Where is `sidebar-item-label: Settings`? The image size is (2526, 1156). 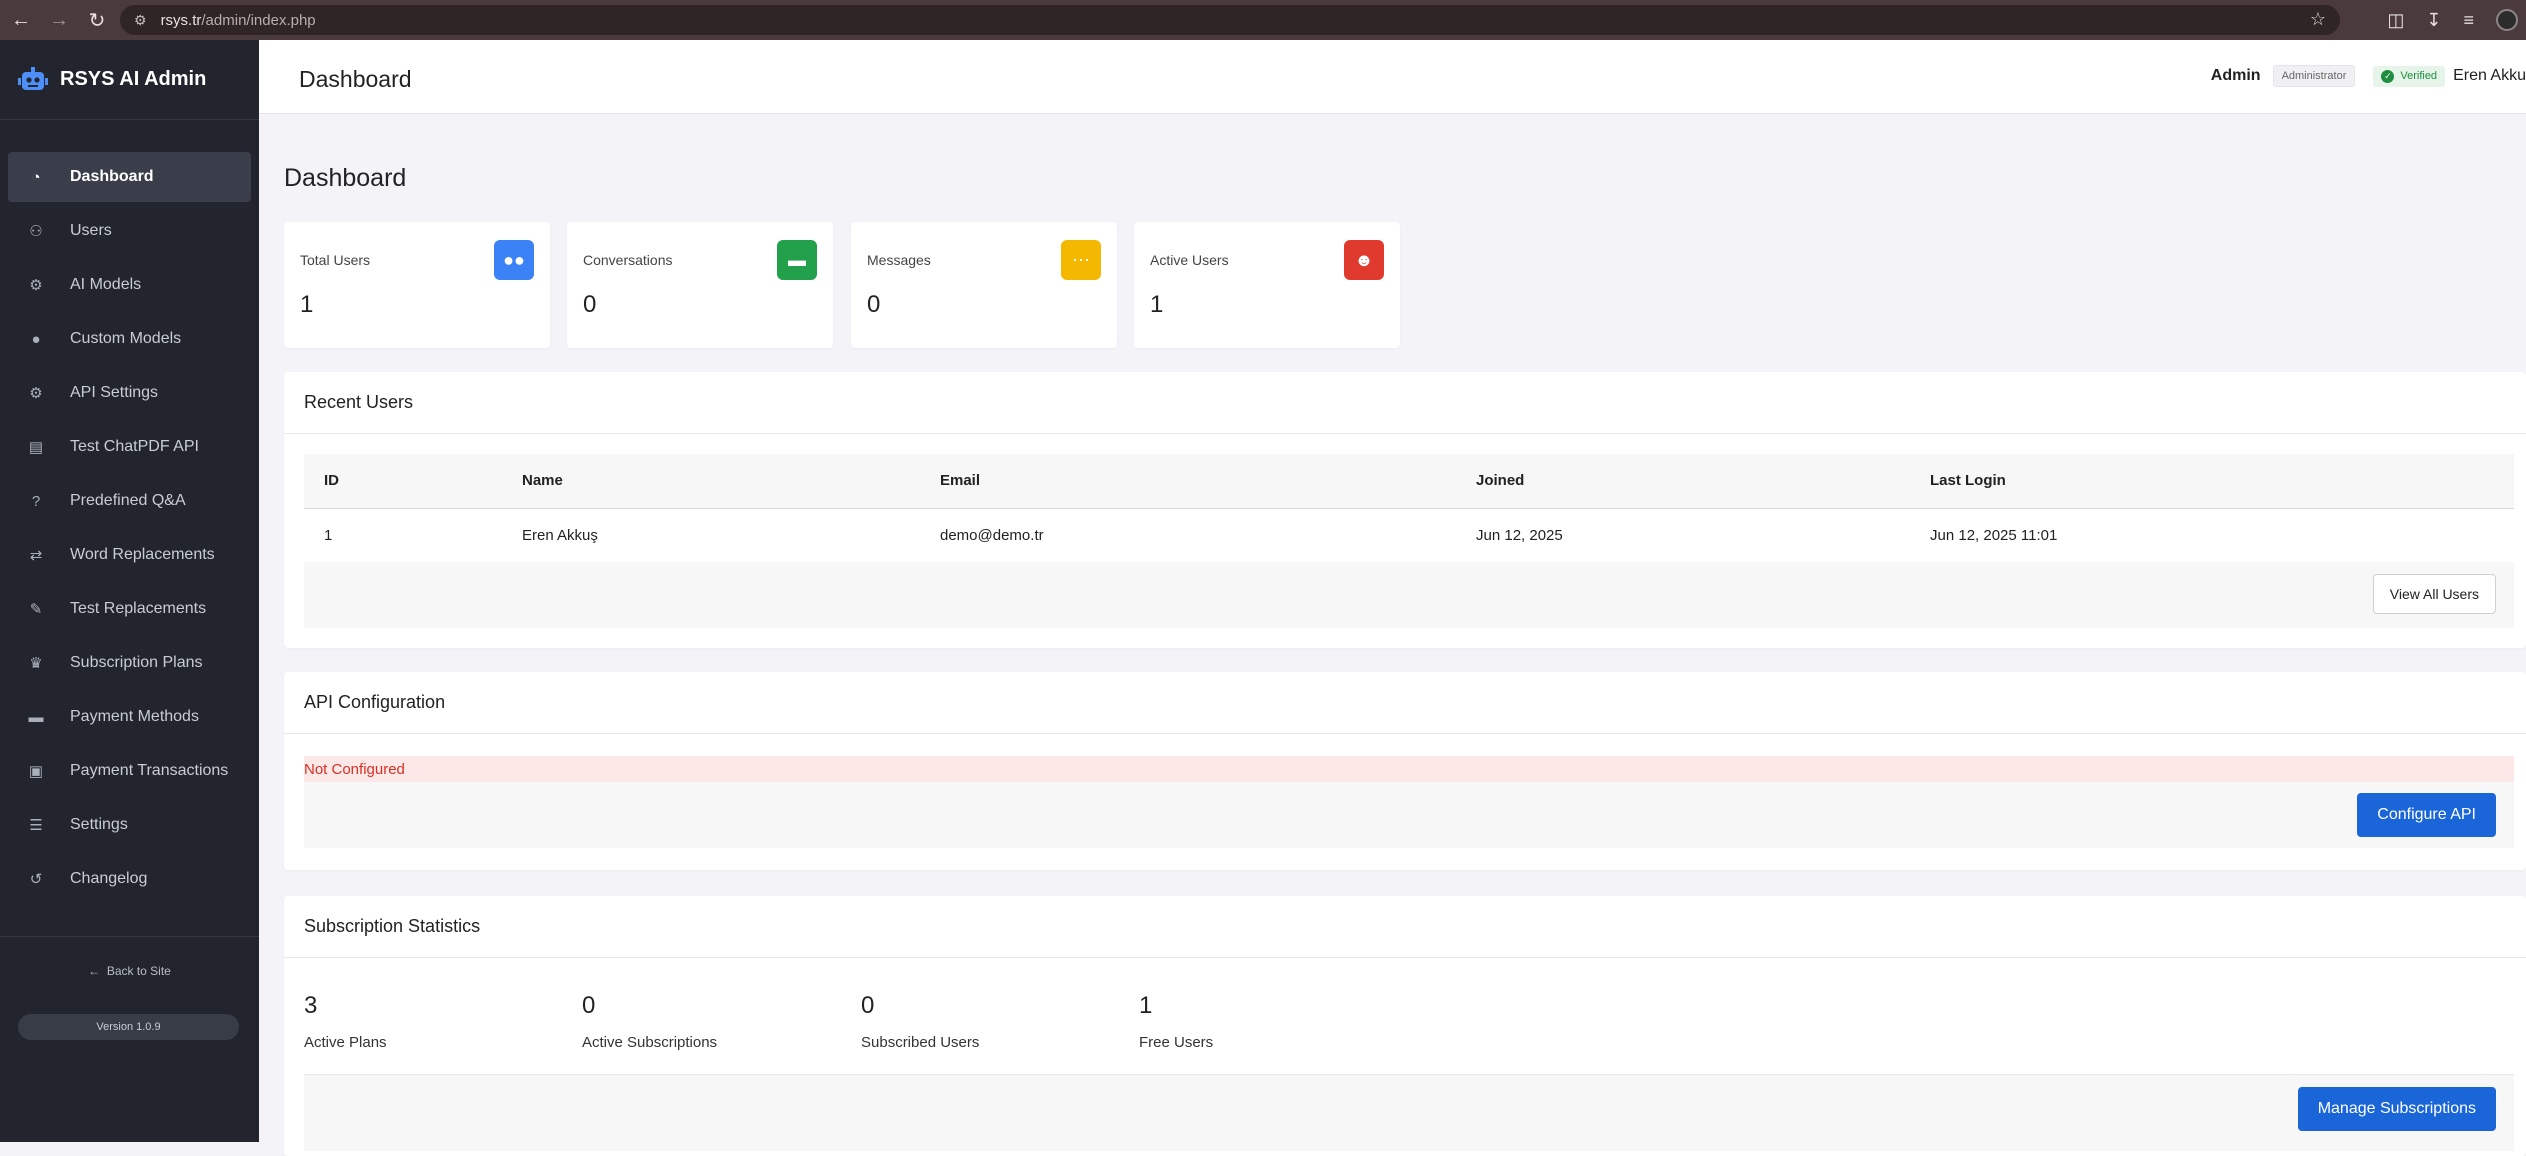
sidebar-item-label: Settings is located at coordinates (99, 824).